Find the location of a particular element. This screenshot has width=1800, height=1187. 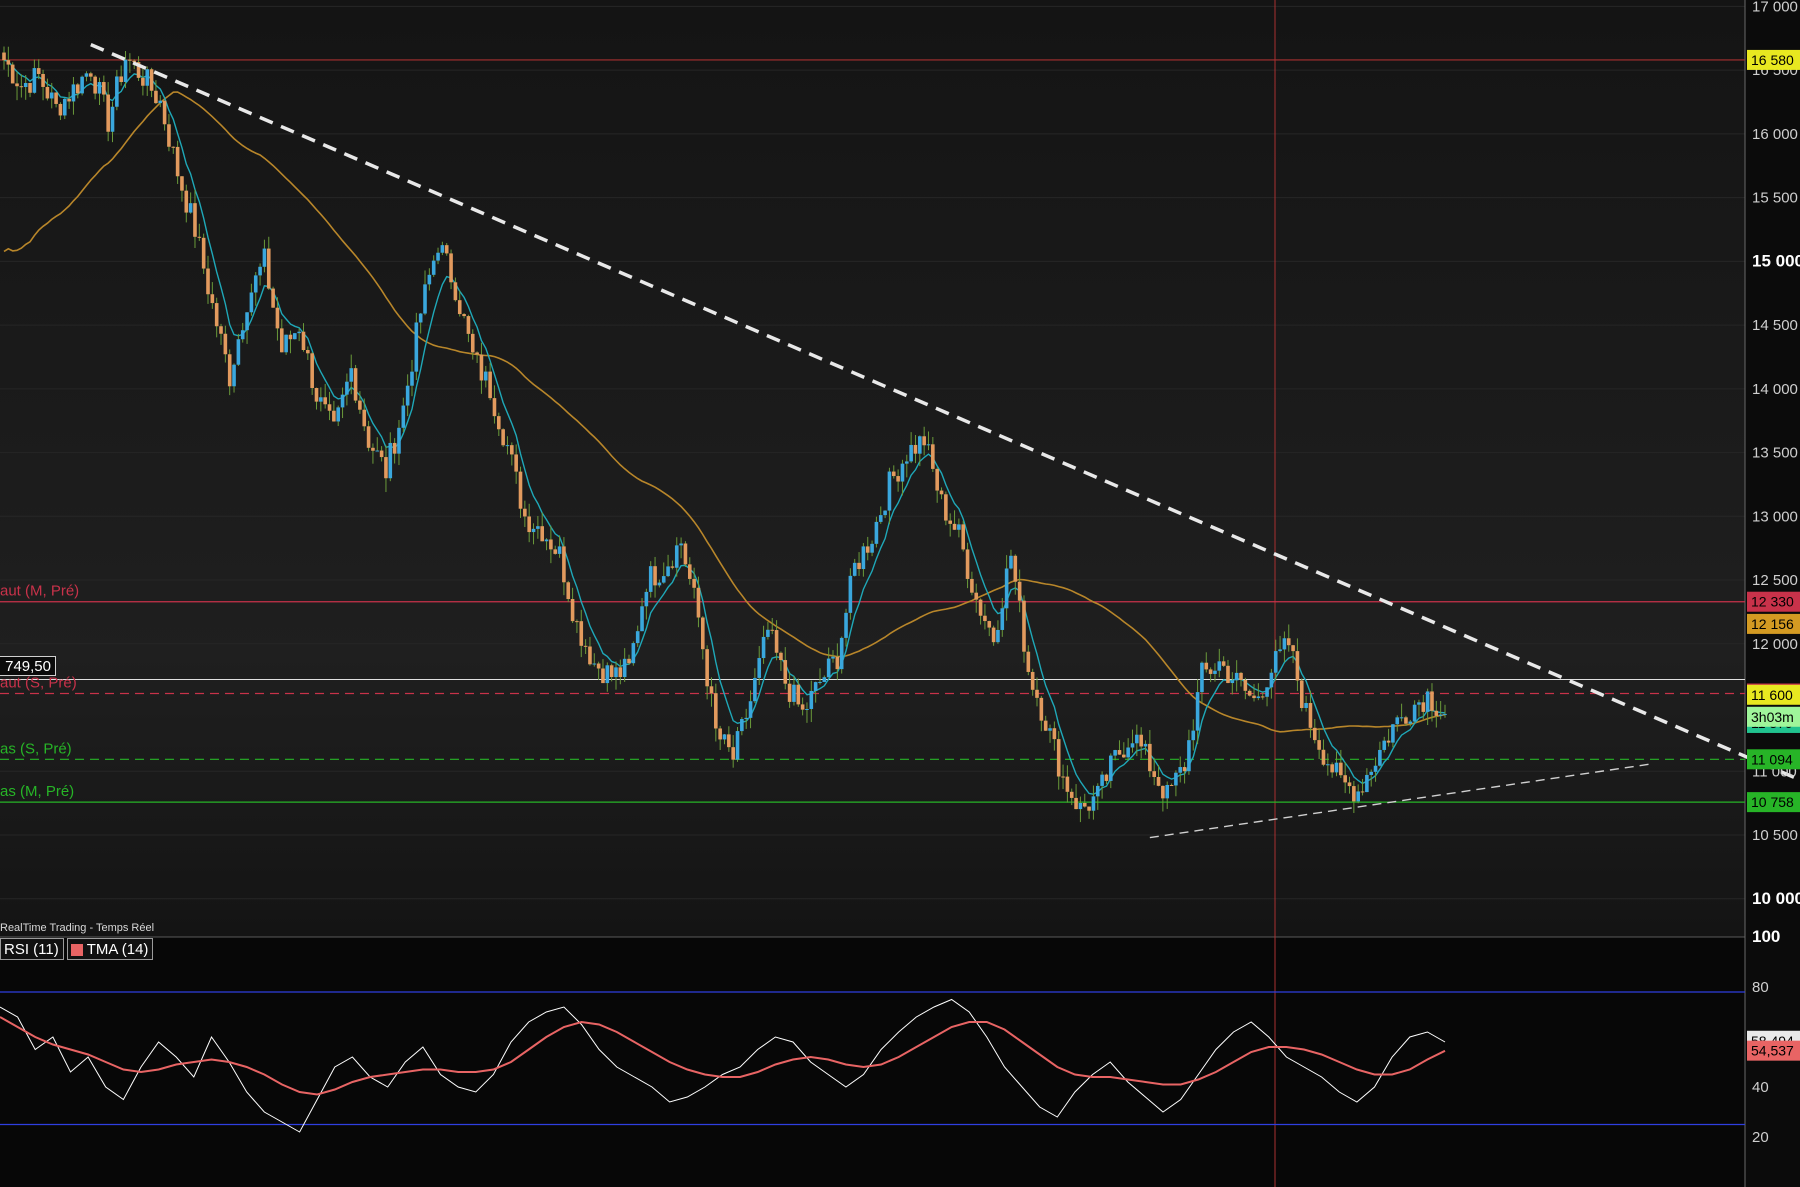

axis-tick-label: 10 500 is located at coordinates (1775, 835).